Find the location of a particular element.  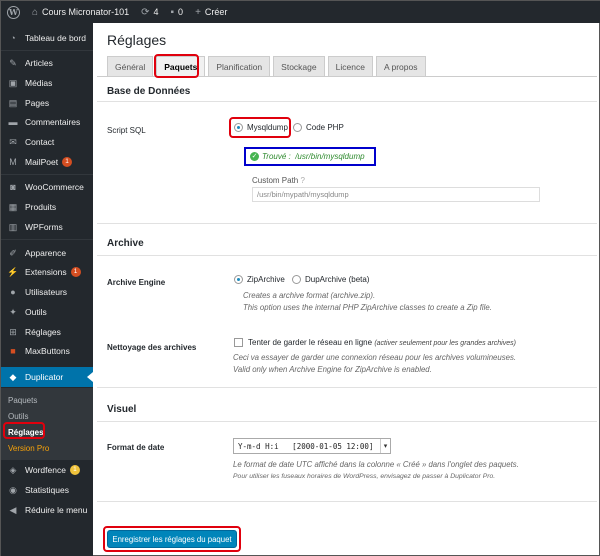

woocommerce-icon: ◙ is located at coordinates (13, 187).